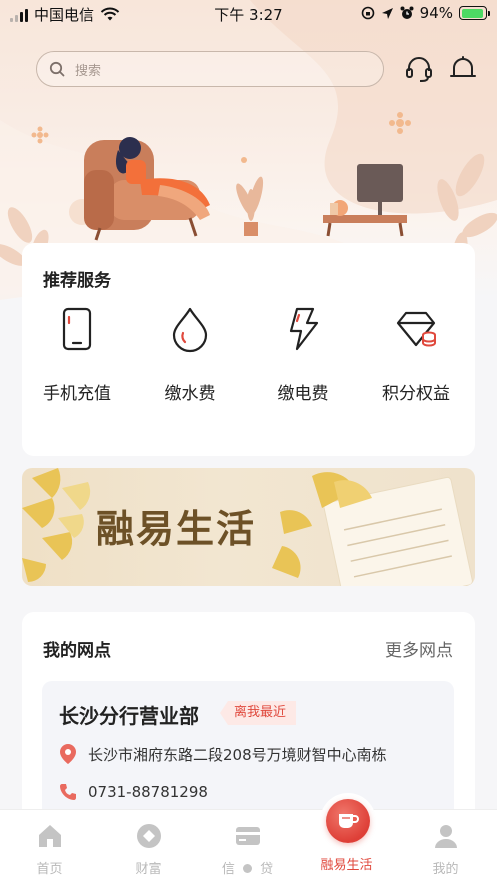  I want to click on branch-address-row: 长沙市湘府东路二段208号万境财智中心南栋, so click(222, 754).